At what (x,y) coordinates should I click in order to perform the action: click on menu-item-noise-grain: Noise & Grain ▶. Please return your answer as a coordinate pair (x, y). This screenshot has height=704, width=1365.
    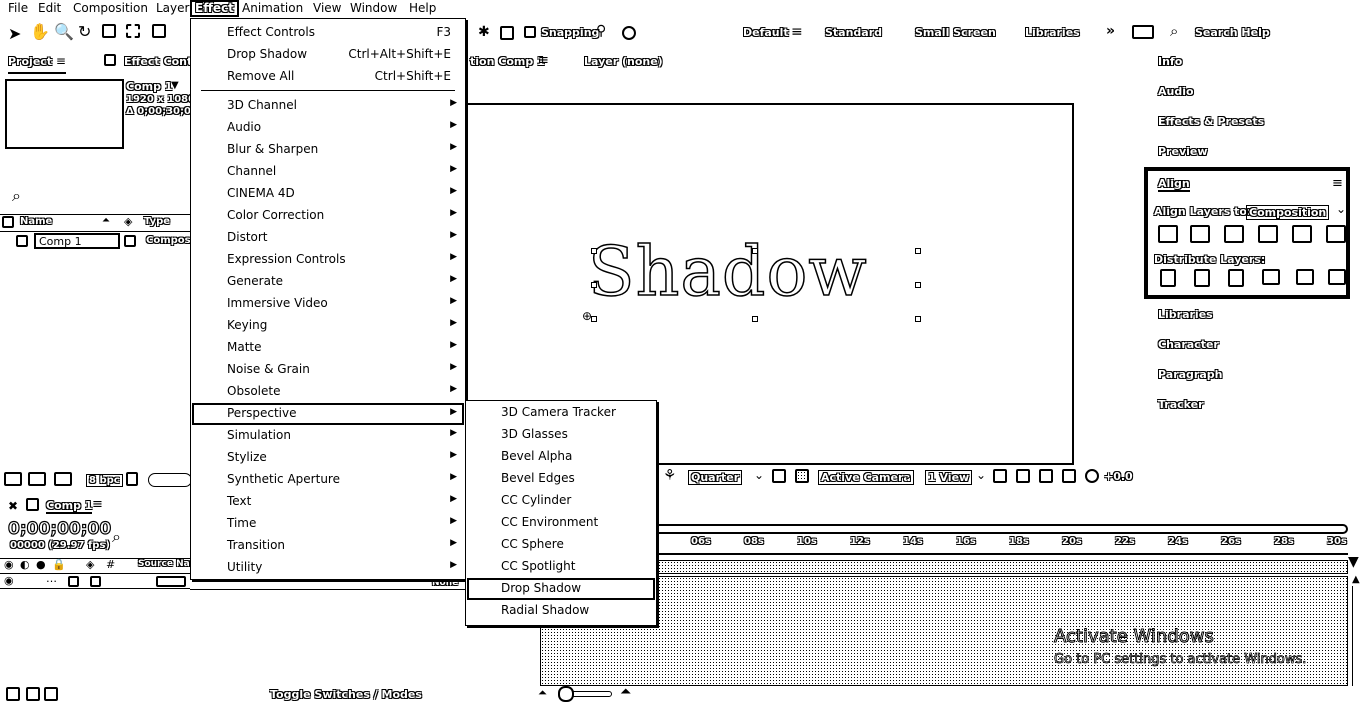
    Looking at the image, I should click on (328, 370).